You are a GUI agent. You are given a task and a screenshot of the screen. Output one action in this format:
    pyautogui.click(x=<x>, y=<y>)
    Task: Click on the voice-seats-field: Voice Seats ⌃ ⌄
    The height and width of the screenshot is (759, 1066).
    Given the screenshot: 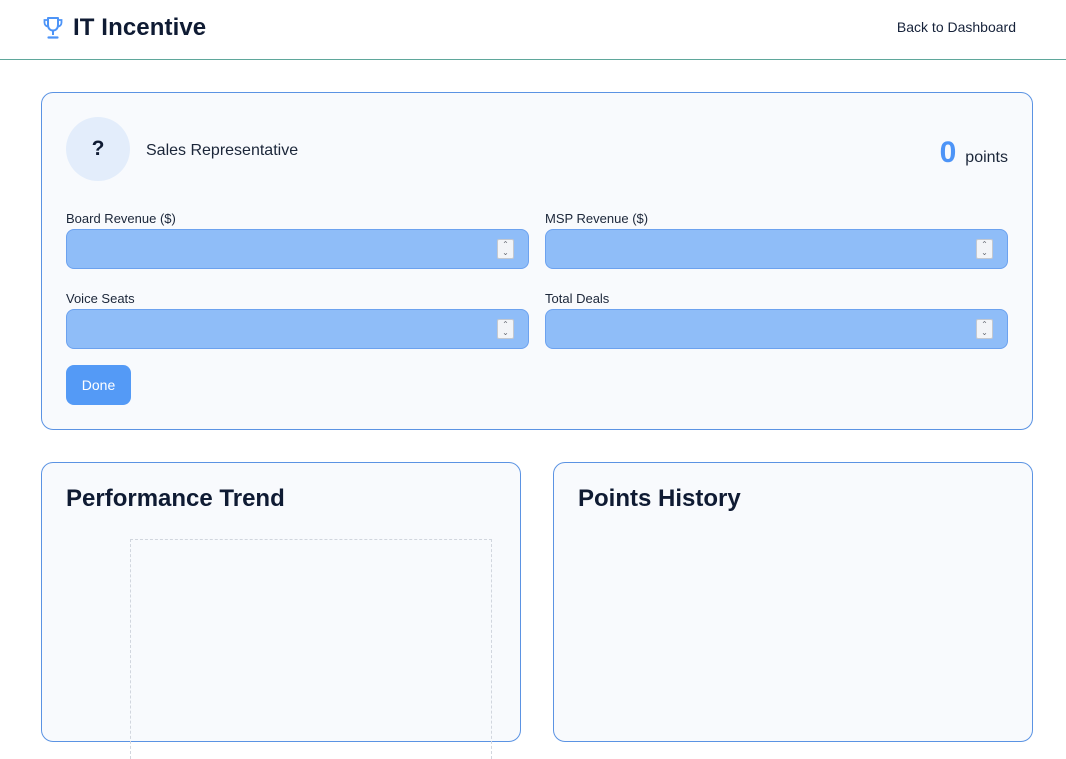 What is the action you would take?
    pyautogui.click(x=297, y=319)
    